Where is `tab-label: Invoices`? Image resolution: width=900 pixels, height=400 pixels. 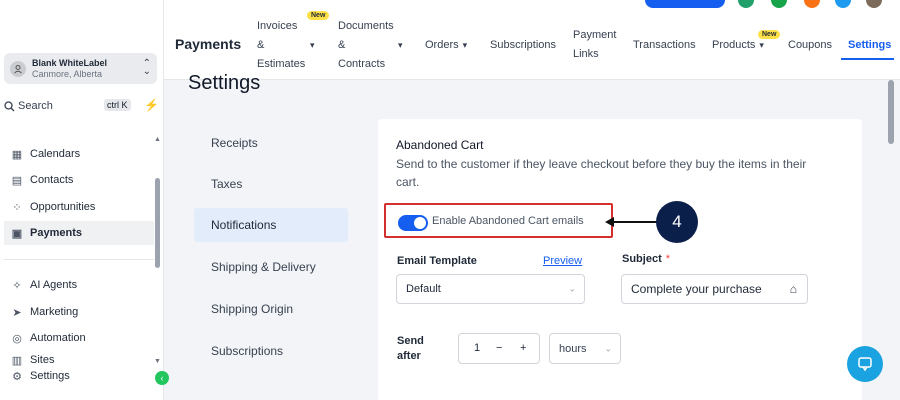
tab-label: Invoices is located at coordinates (277, 26).